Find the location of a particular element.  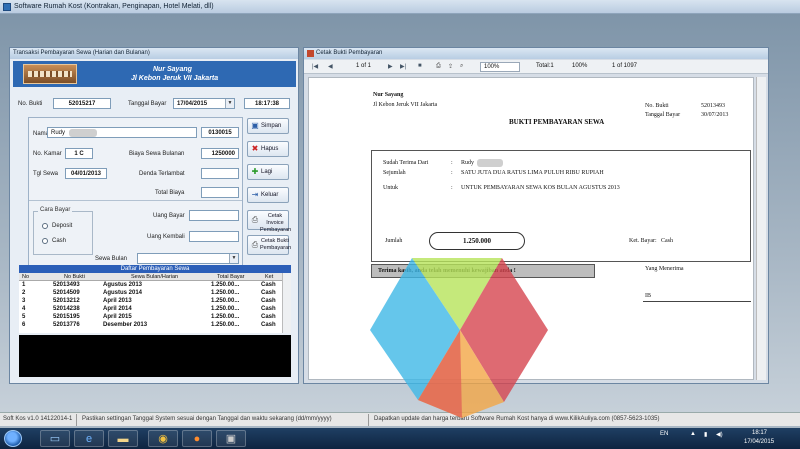

banner-name: Nur Sayang is located at coordinates (172, 69).